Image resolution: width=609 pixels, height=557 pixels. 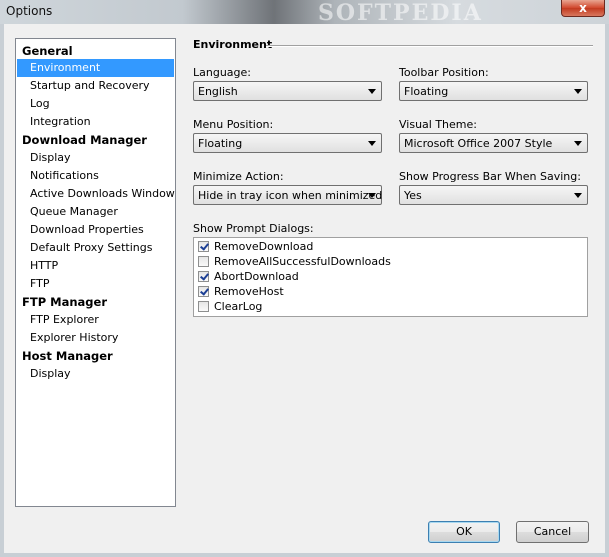 What do you see at coordinates (493, 195) in the screenshot?
I see `progress-bar-select: Yes` at bounding box center [493, 195].